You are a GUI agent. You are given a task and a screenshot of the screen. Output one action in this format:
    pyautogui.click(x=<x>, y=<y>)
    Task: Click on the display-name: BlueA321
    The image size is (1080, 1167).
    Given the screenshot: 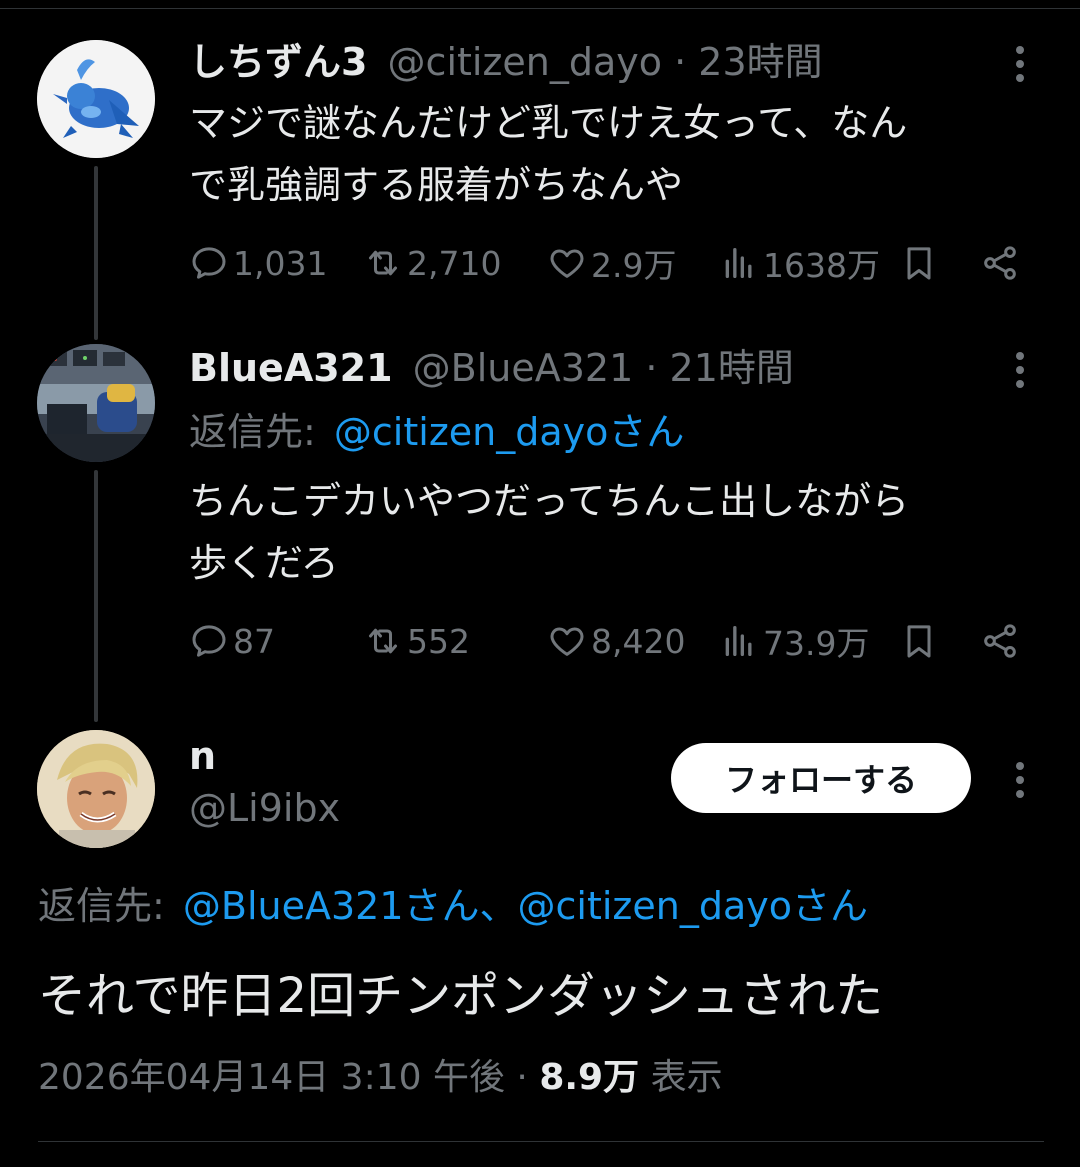 What is the action you would take?
    pyautogui.click(x=291, y=368)
    